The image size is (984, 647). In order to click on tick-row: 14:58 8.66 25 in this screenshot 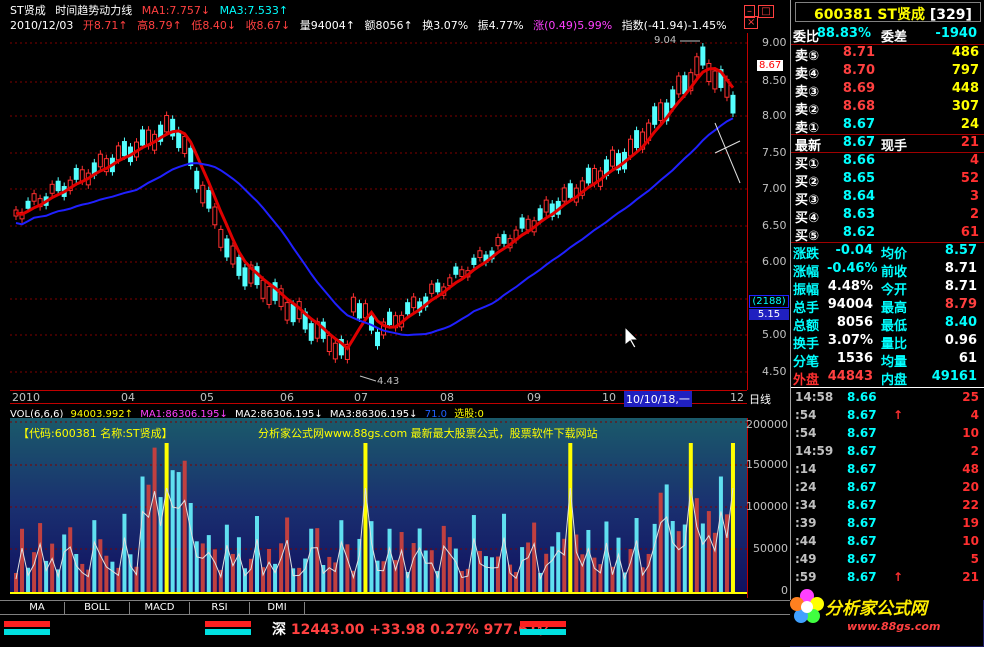, I will do `click(888, 399)`.